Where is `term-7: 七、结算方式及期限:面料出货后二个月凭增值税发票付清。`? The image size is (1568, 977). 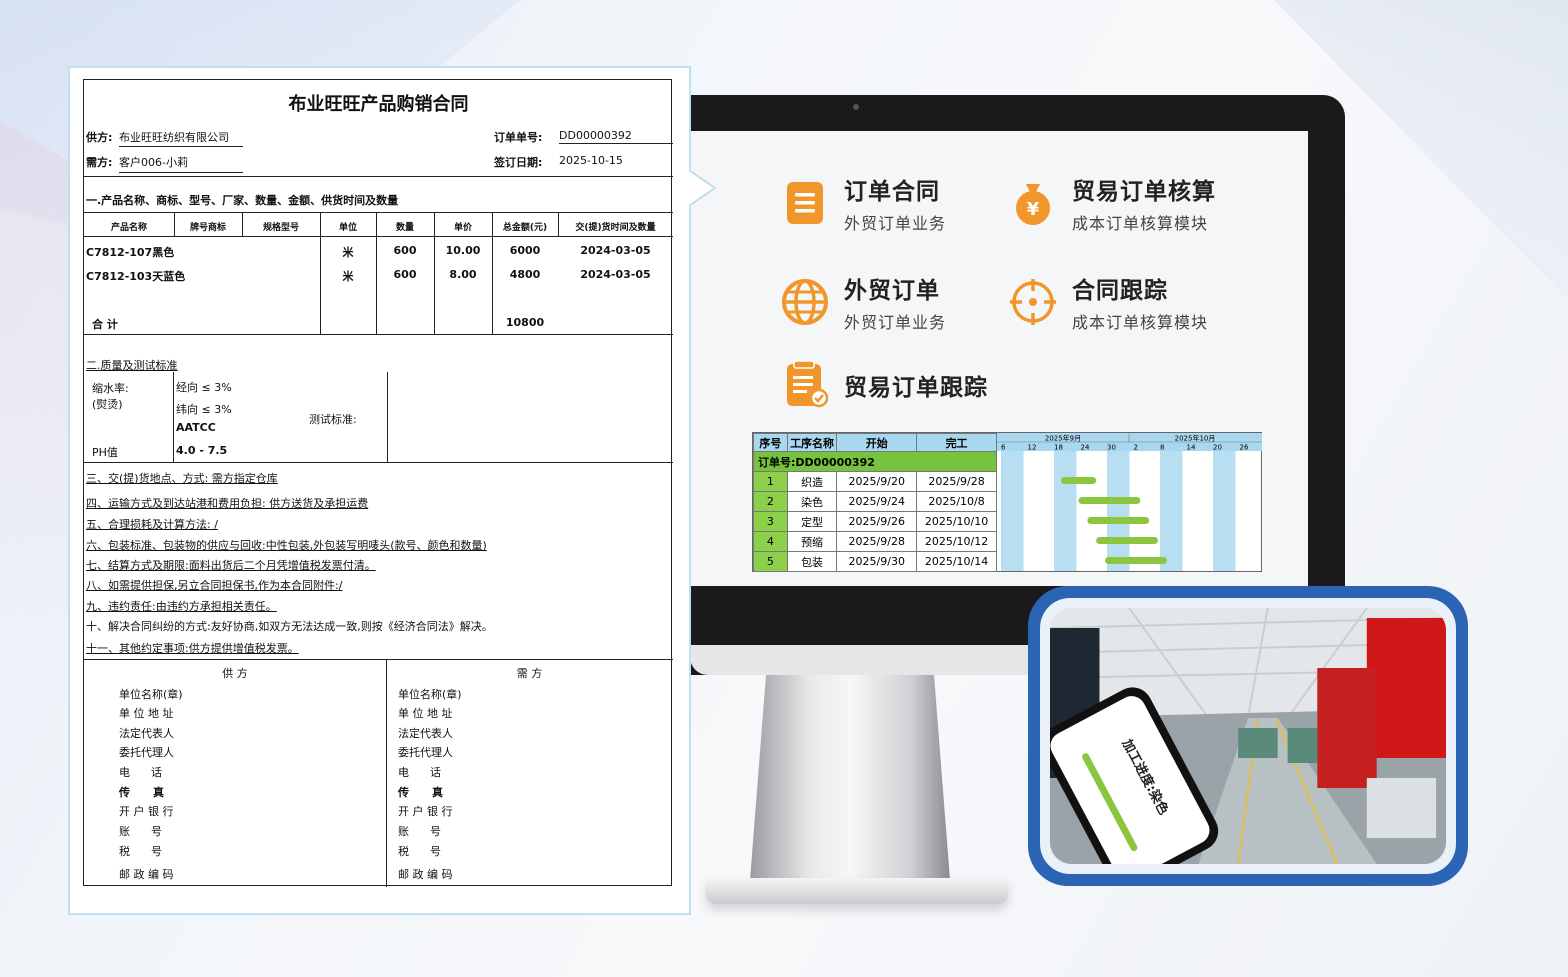 term-7: 七、结算方式及期限:面料出货后二个月凭增值税发票付清。 is located at coordinates (231, 565).